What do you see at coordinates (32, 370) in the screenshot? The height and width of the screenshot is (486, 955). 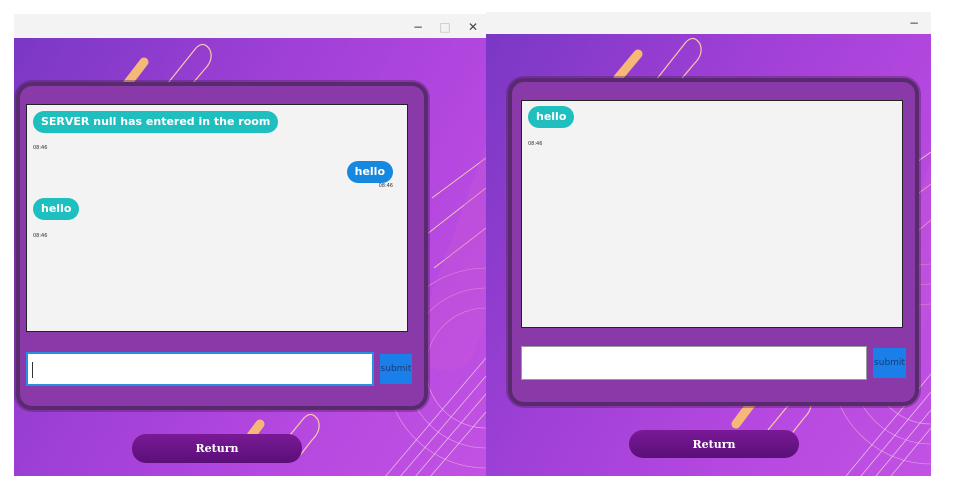 I see `text-caret` at bounding box center [32, 370].